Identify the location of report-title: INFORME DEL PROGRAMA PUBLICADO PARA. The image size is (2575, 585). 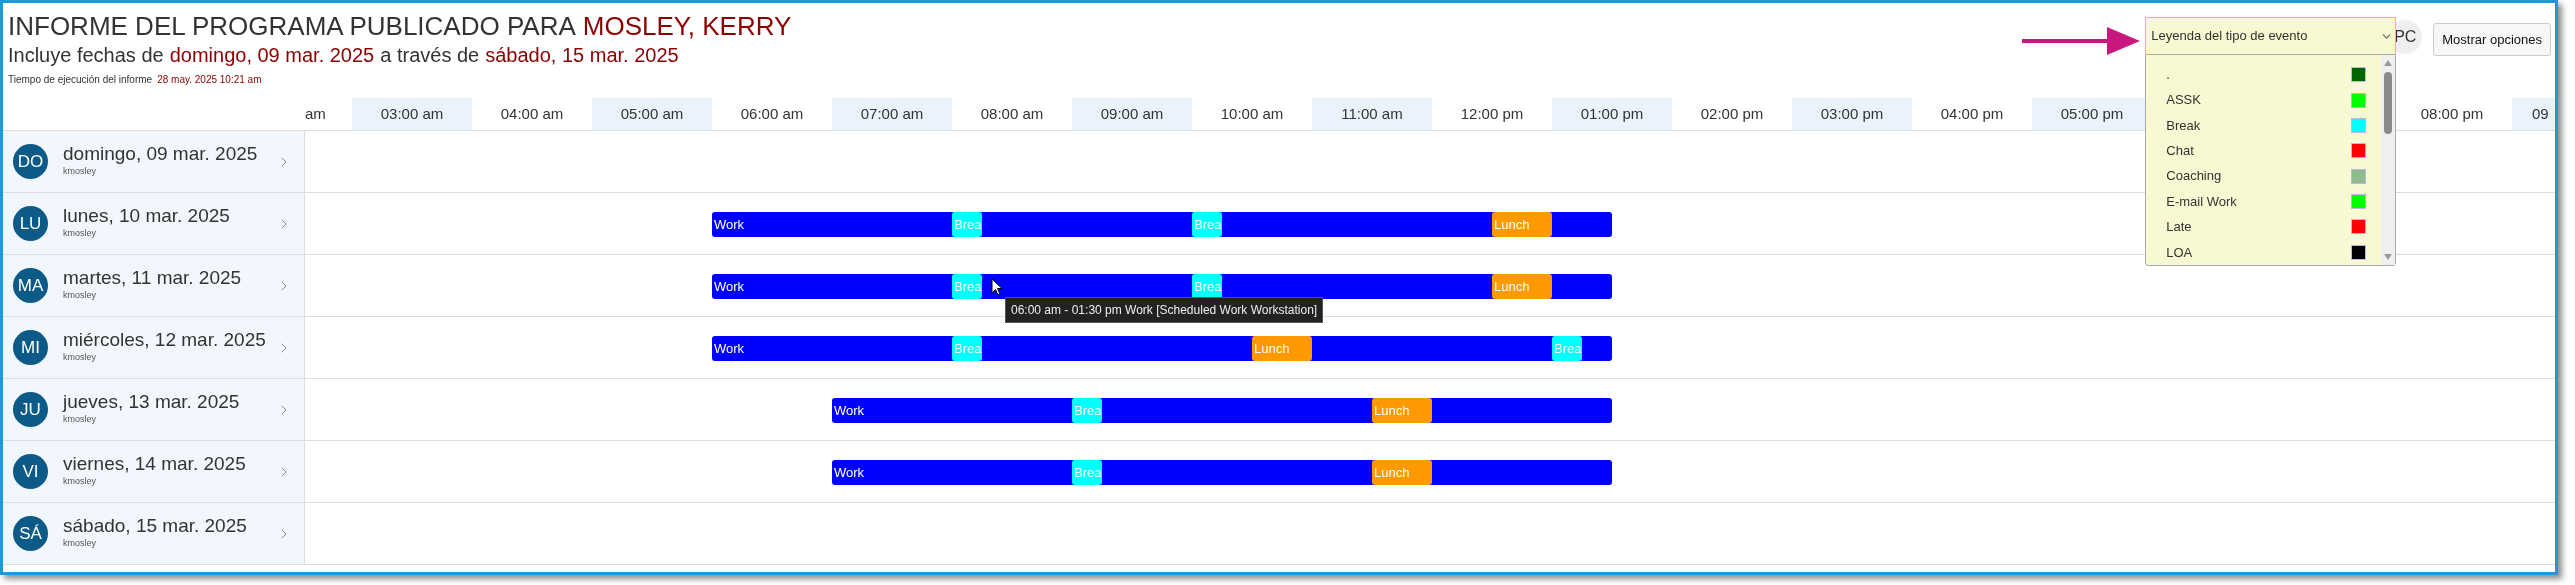
(292, 26).